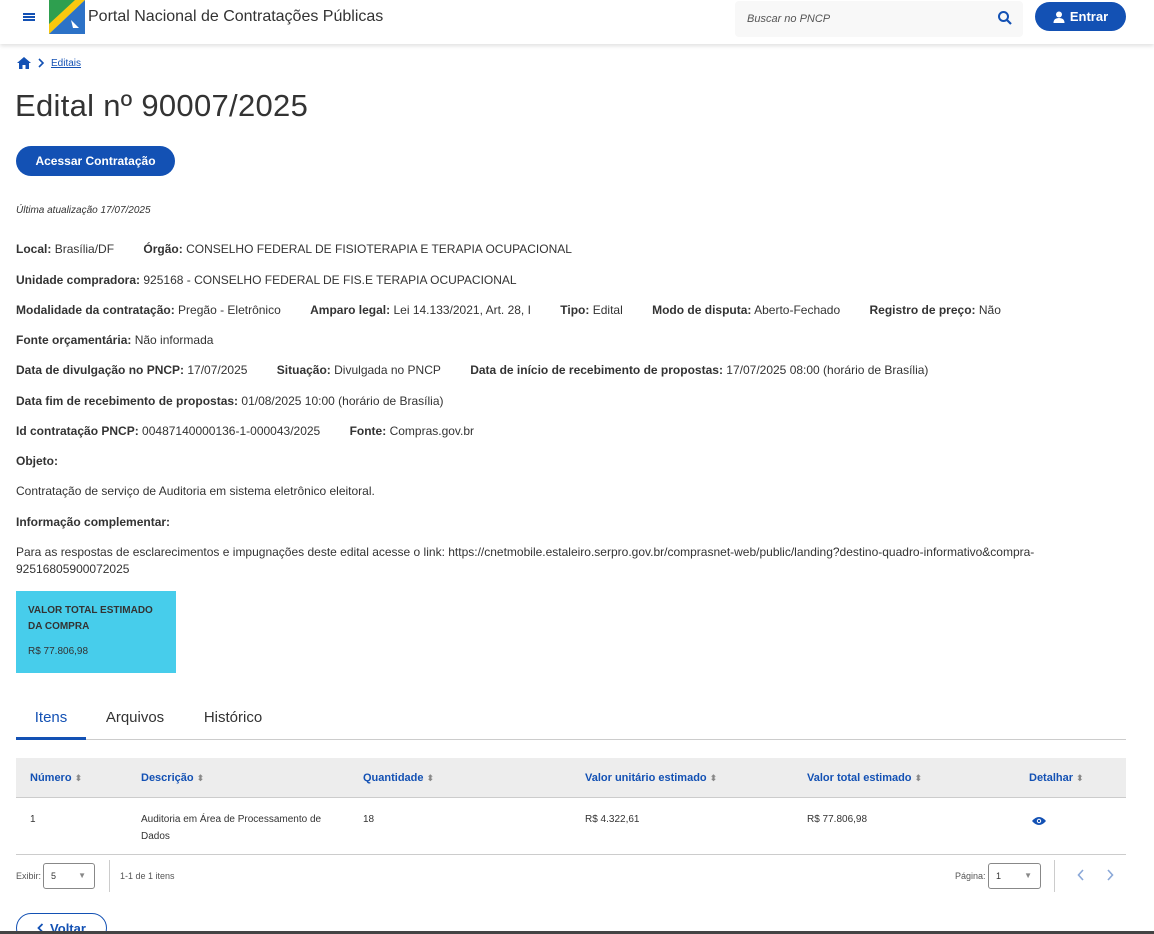 Image resolution: width=1154 pixels, height=934 pixels. Describe the element at coordinates (51, 719) in the screenshot. I see `tab-itens: Itens` at that location.